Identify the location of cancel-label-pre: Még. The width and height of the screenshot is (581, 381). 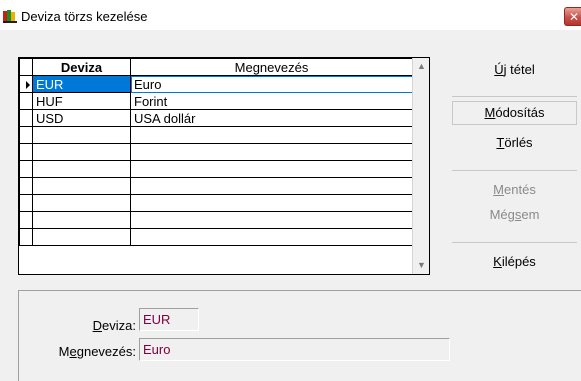
(502, 214).